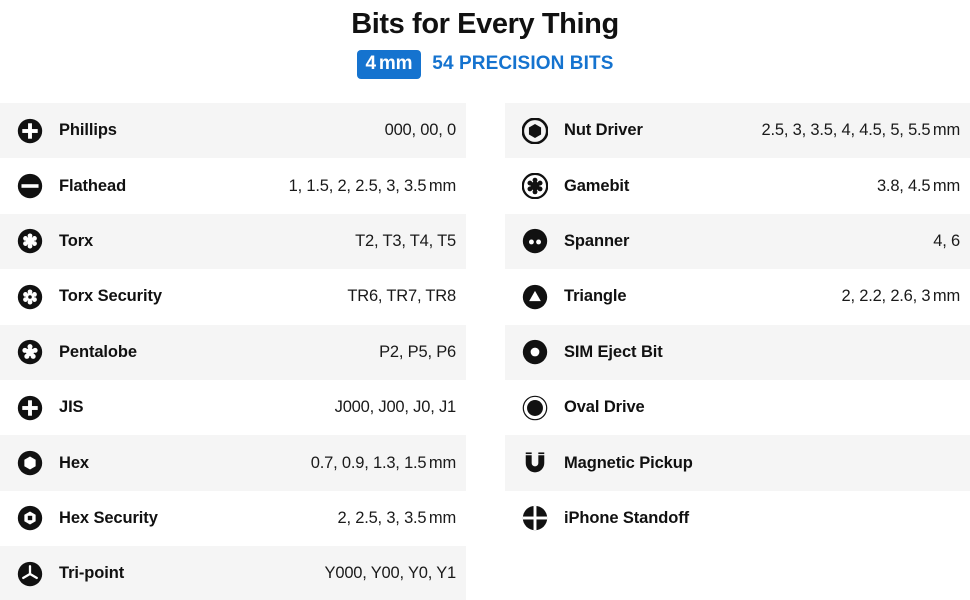 The height and width of the screenshot is (600, 970). I want to click on torx-security-bit-icon, so click(30, 297).